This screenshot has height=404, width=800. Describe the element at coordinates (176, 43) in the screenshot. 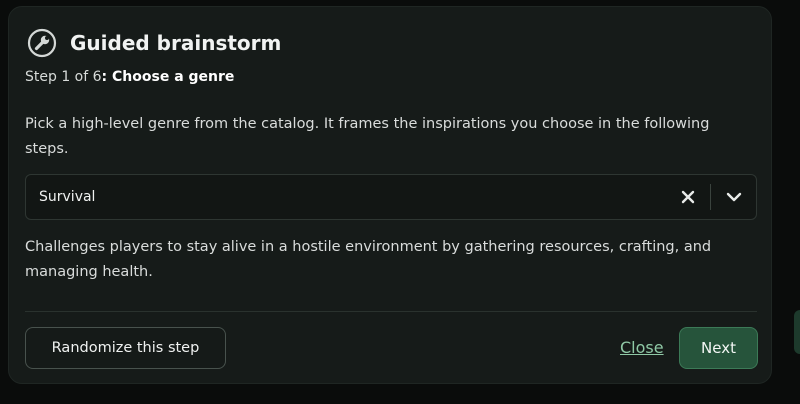

I see `dialog-title: Guided brainstorm` at that location.